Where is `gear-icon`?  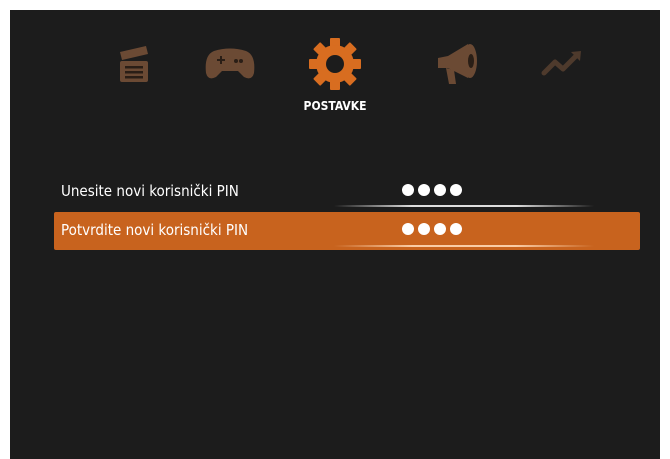
gear-icon is located at coordinates (335, 64).